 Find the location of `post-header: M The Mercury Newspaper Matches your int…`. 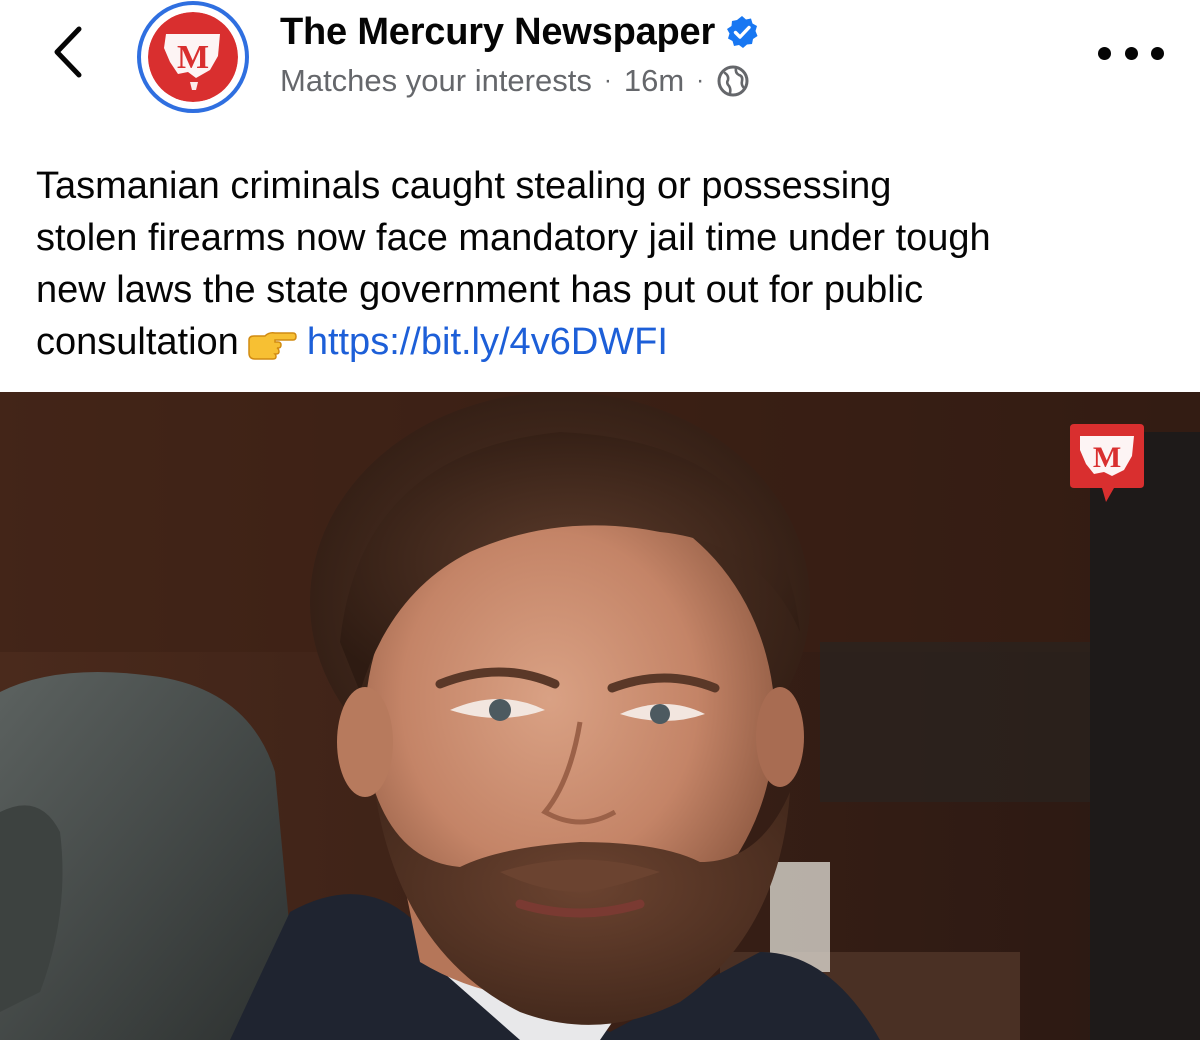

post-header: M The Mercury Newspaper Matches your int… is located at coordinates (600, 60).